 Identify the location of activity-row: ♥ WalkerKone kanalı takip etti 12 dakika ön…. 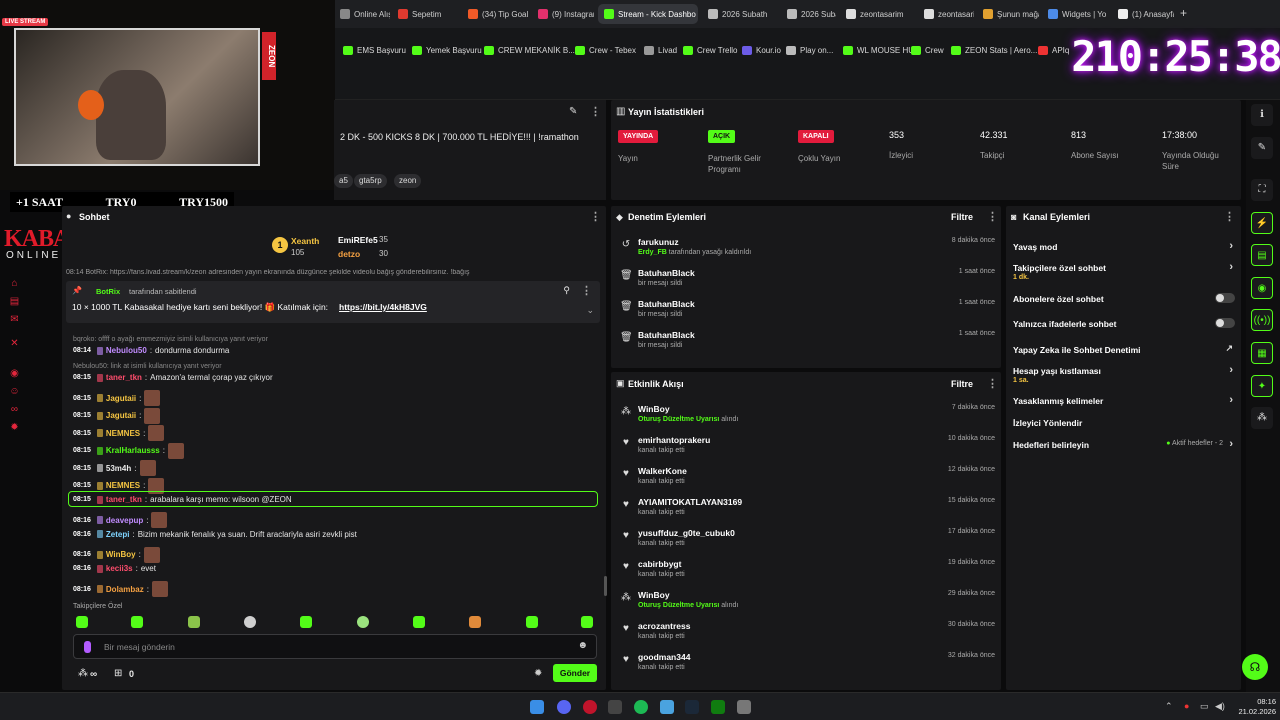
(810, 480).